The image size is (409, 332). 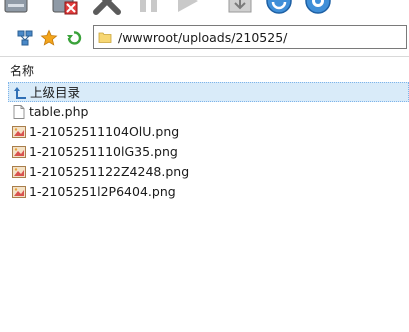 What do you see at coordinates (187, 8) in the screenshot?
I see `play-icon` at bounding box center [187, 8].